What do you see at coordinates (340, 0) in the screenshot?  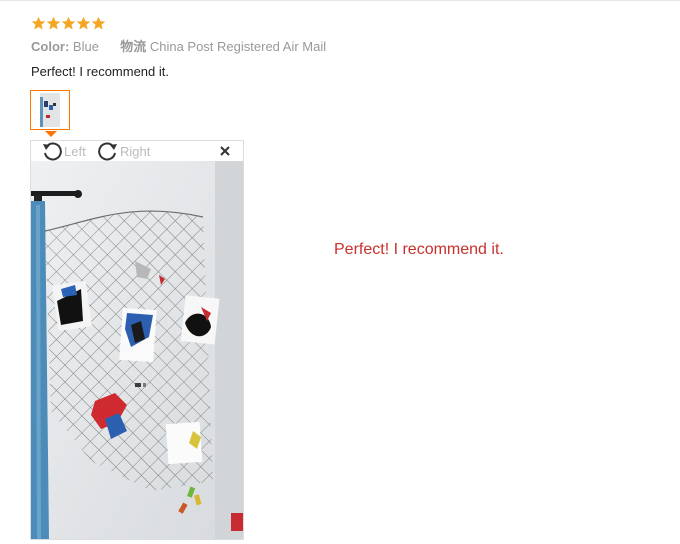 I see `divider` at bounding box center [340, 0].